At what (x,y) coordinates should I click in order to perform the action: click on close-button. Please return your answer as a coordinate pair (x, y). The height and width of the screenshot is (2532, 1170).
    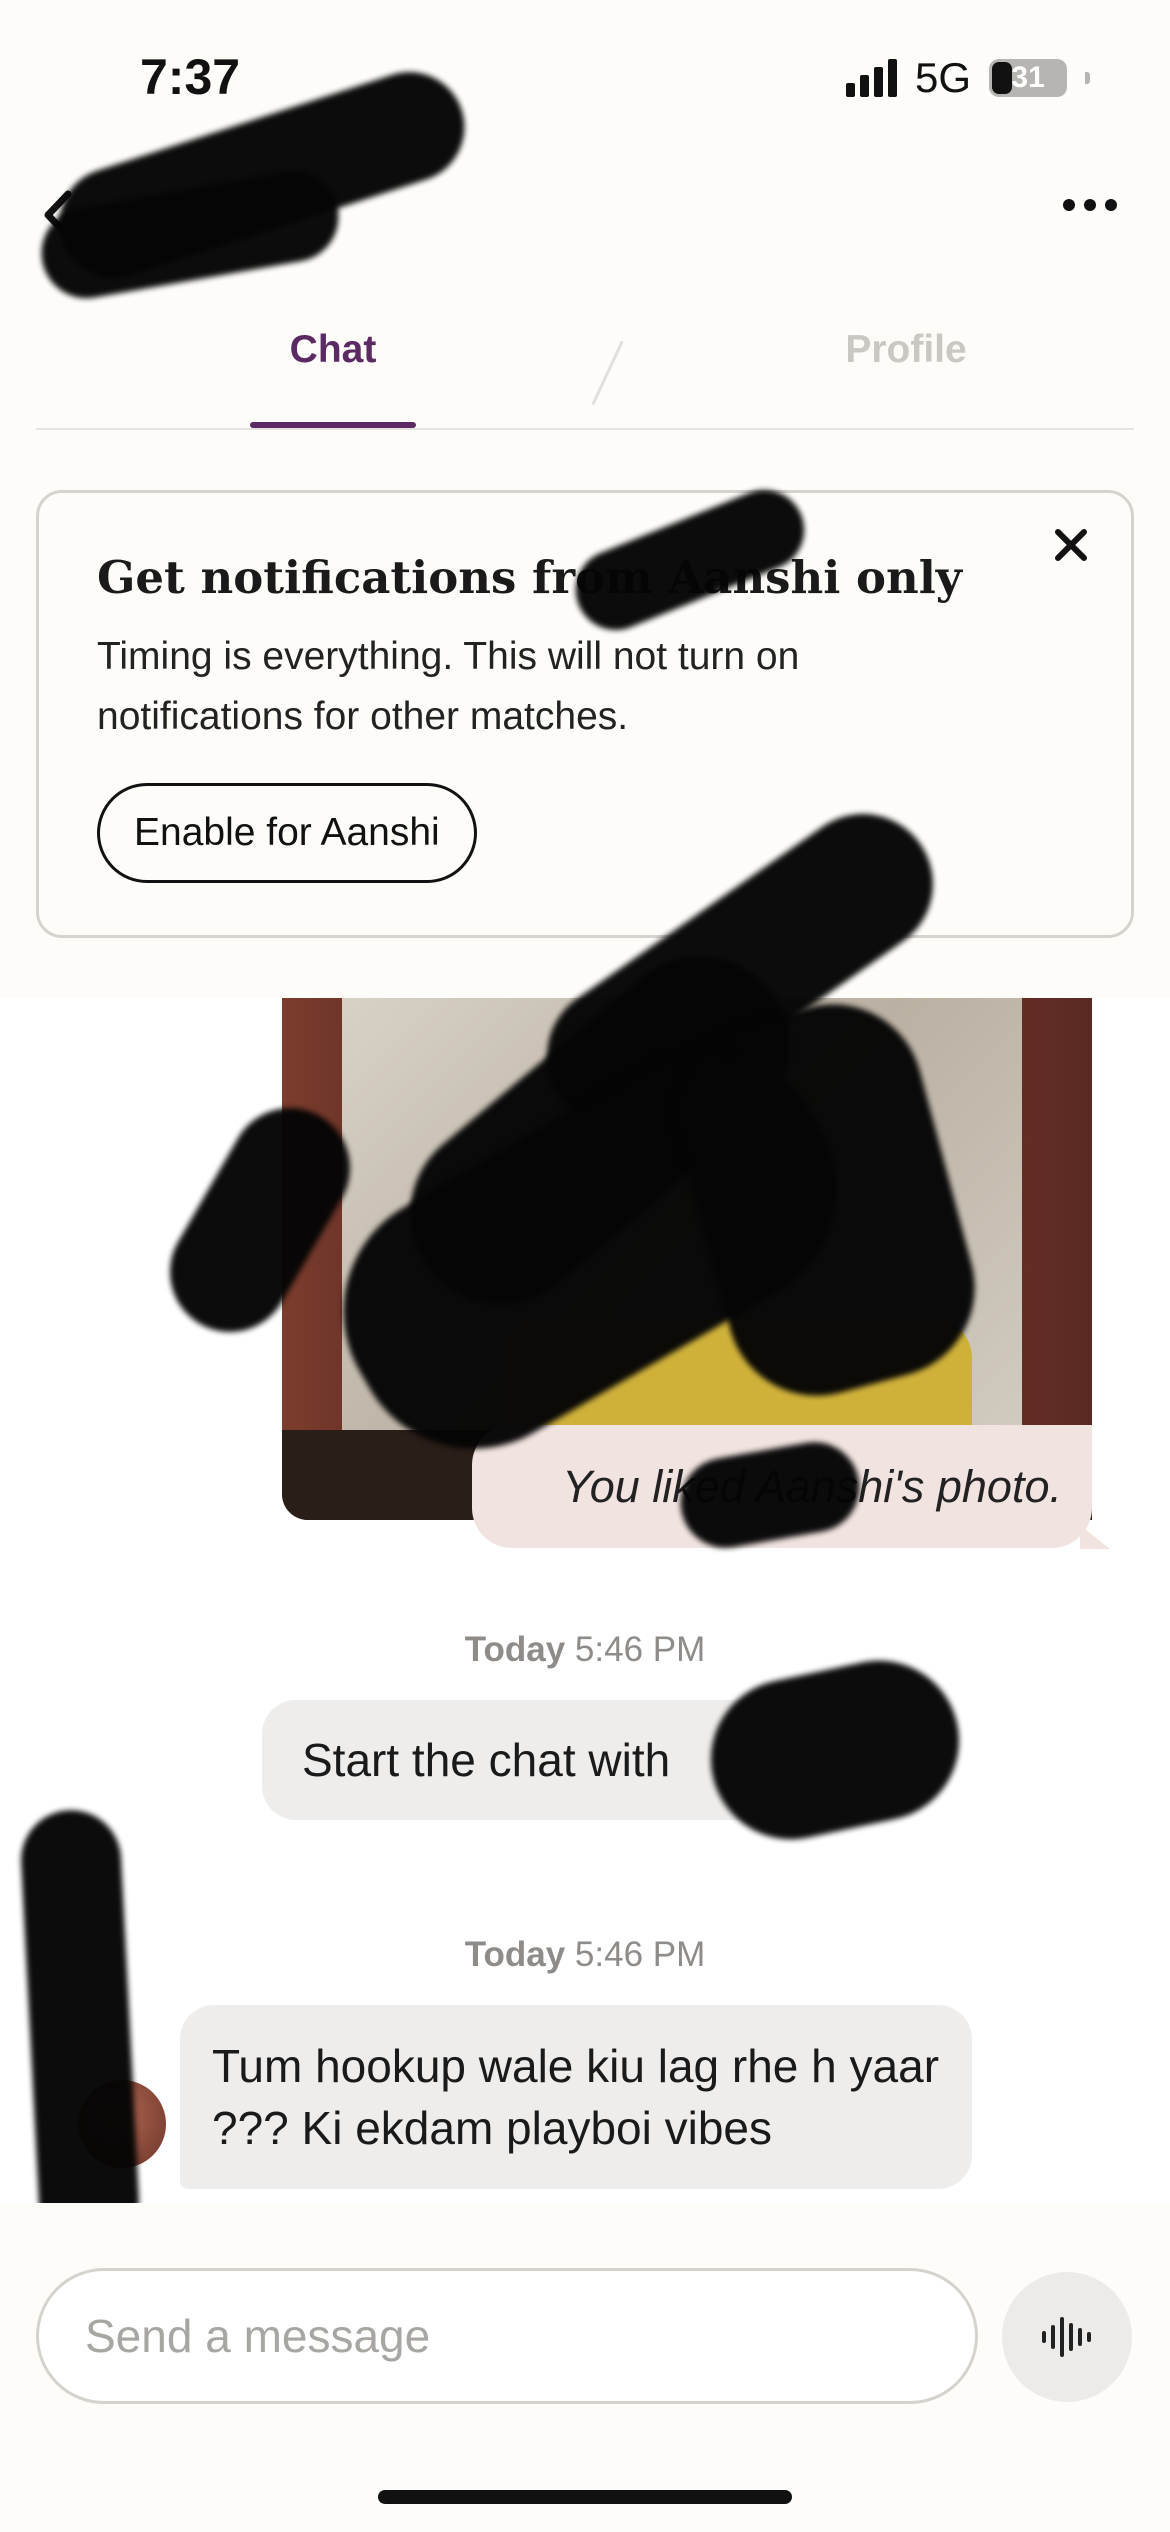
    Looking at the image, I should click on (1071, 545).